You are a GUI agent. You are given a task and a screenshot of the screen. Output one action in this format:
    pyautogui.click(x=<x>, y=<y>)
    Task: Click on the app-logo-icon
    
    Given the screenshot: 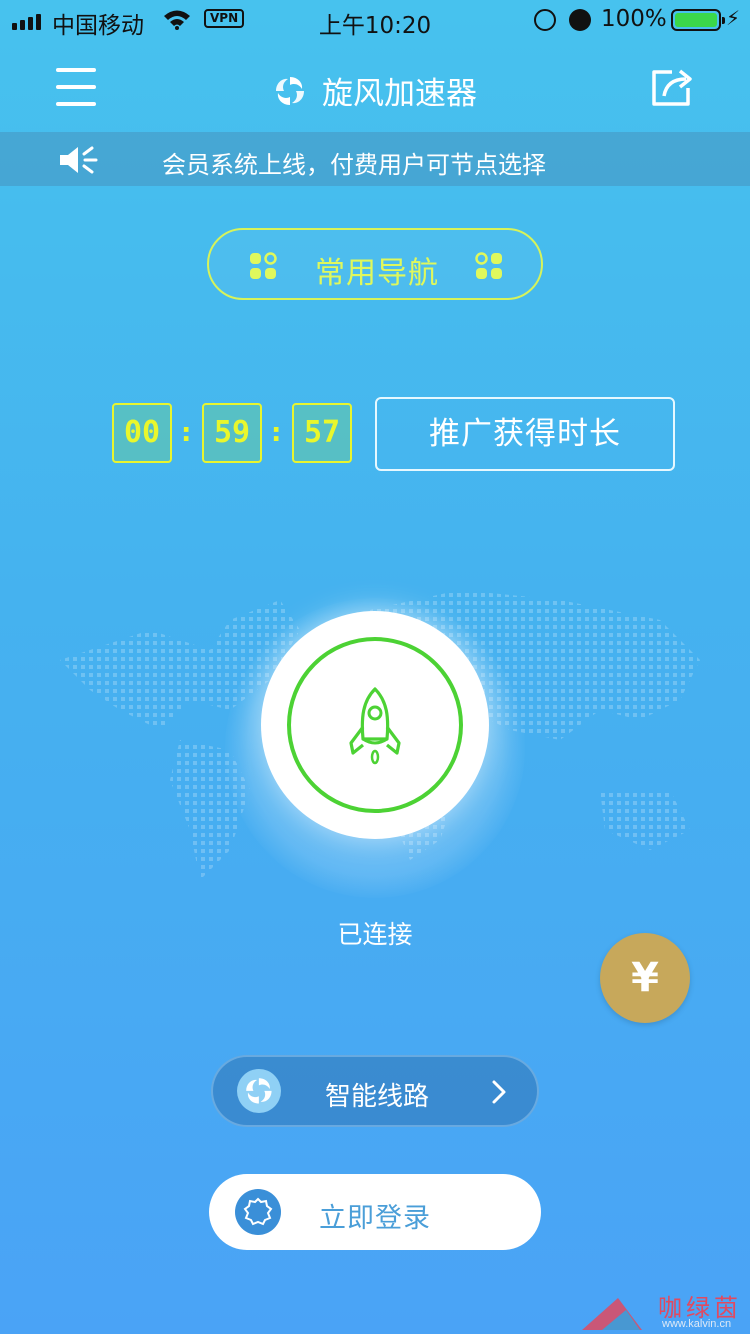 What is the action you would take?
    pyautogui.click(x=289, y=90)
    